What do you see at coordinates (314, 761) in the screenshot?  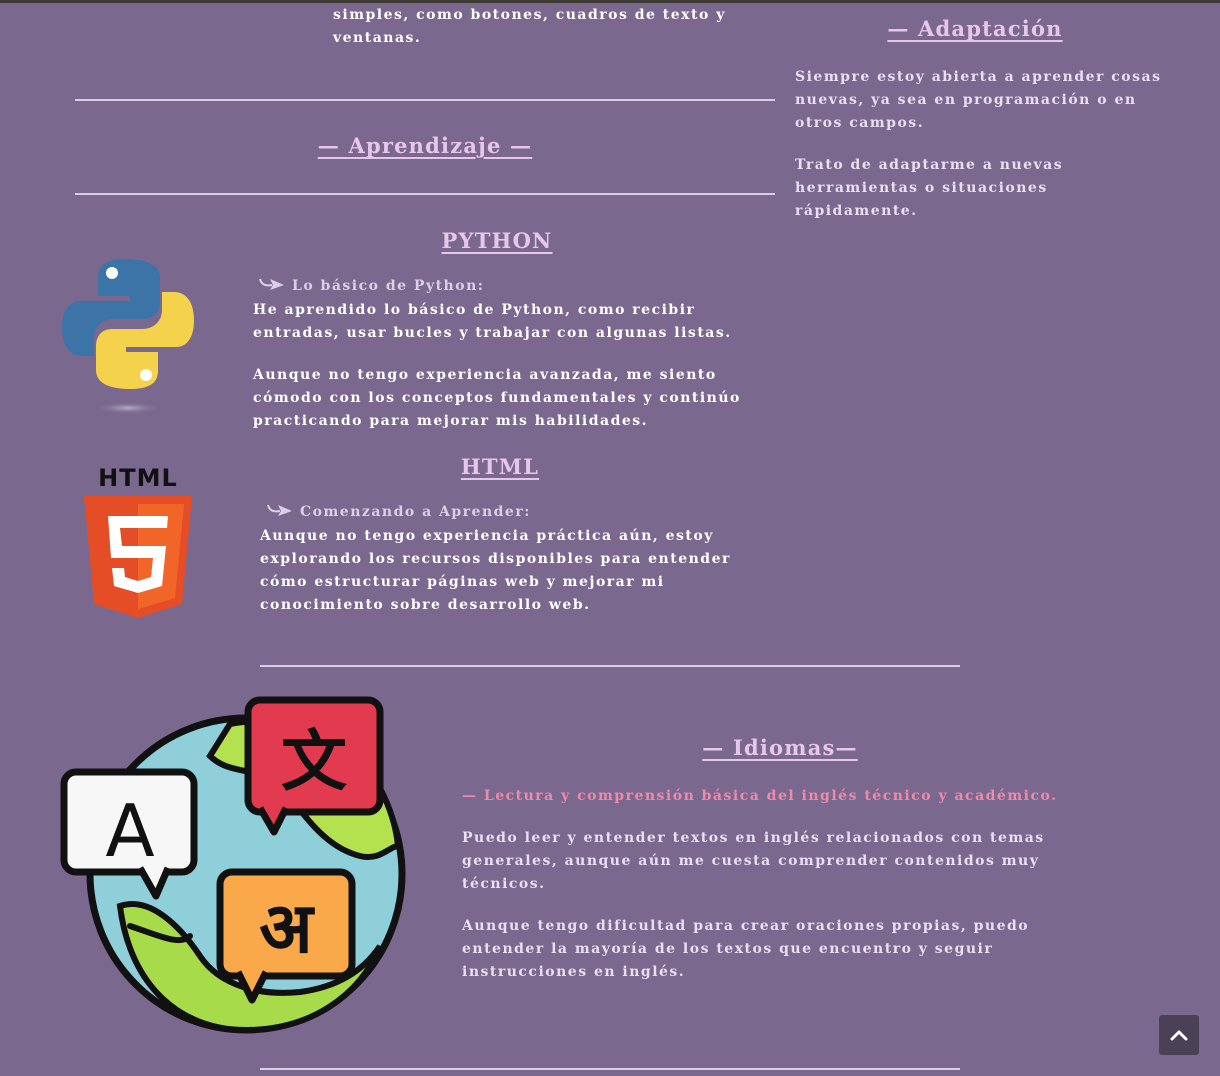 I see `chinese-glyph: 文` at bounding box center [314, 761].